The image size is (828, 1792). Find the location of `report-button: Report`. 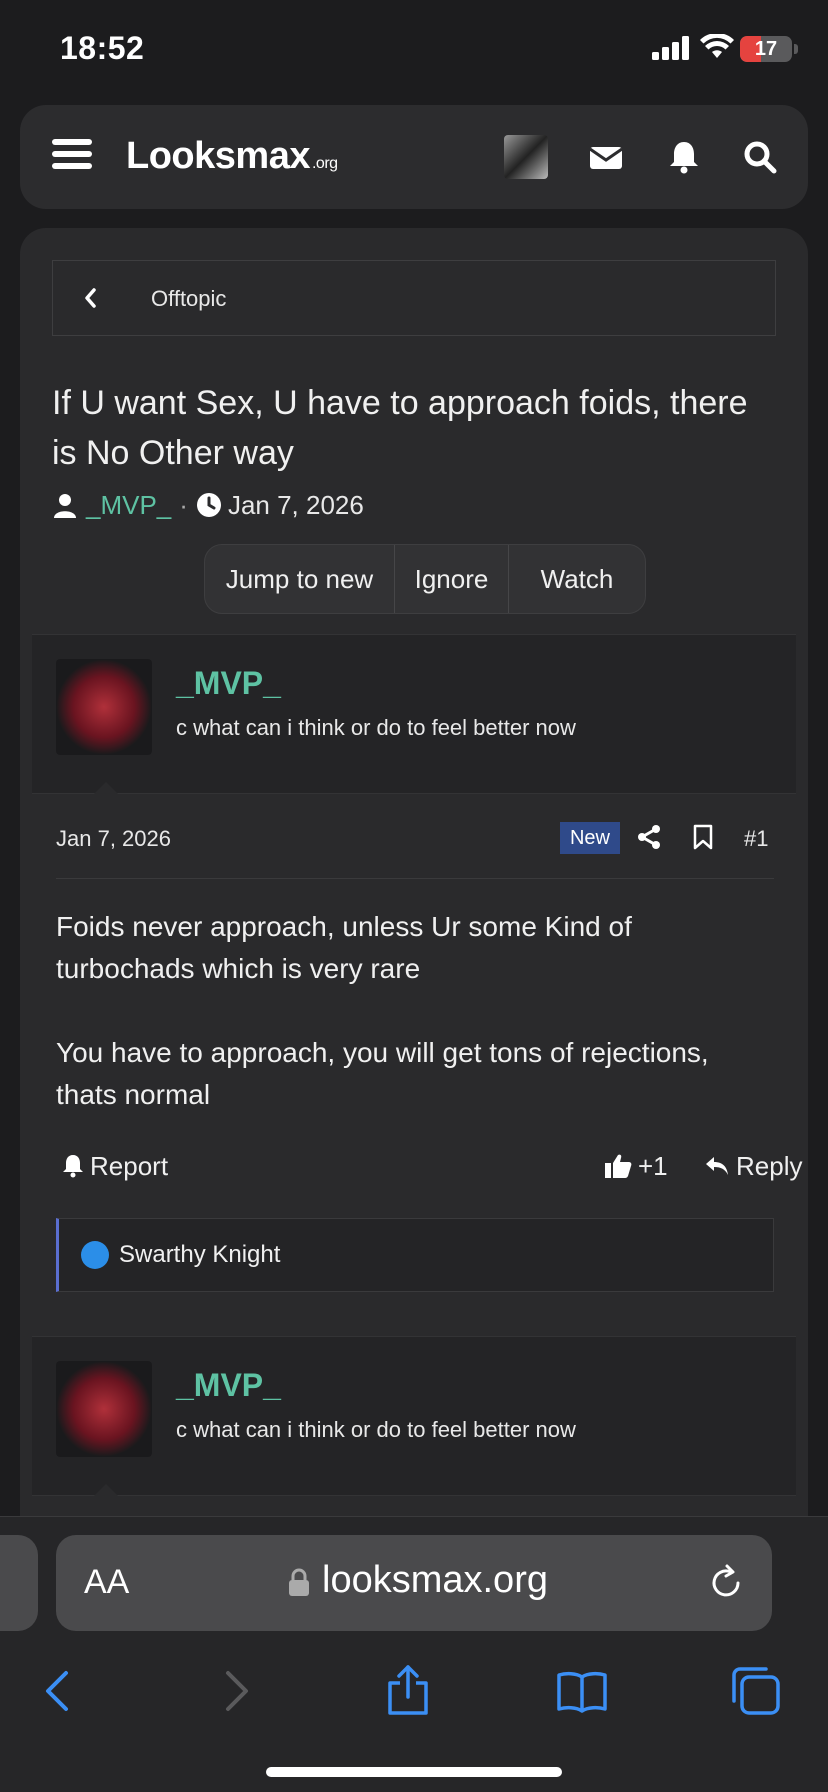

report-button: Report is located at coordinates (115, 1166).